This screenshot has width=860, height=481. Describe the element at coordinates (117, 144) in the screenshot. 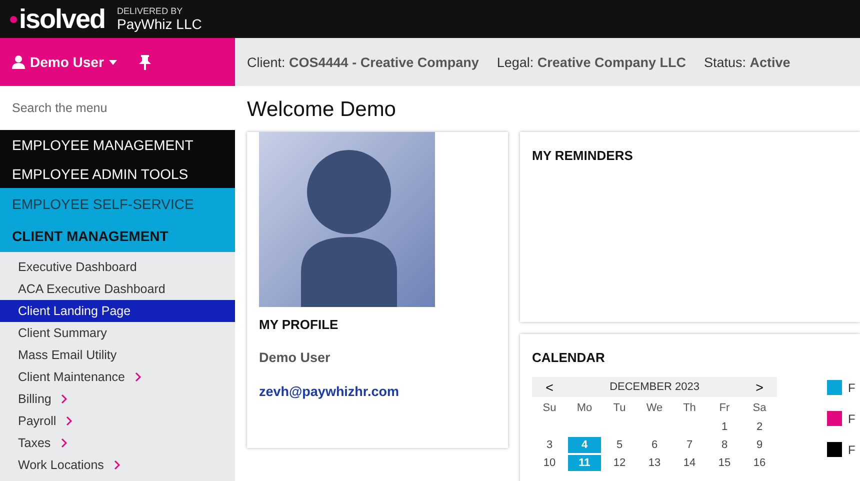

I see `menu-section: EMPLOYEE MANAGEMENT` at that location.